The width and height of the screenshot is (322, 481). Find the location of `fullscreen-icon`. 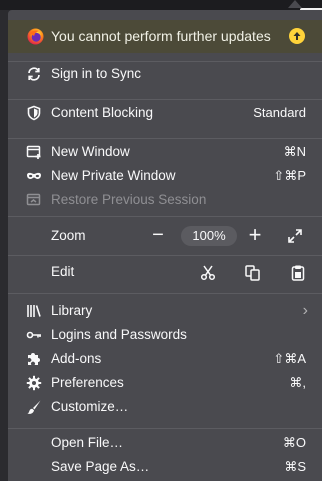

fullscreen-icon is located at coordinates (295, 236).